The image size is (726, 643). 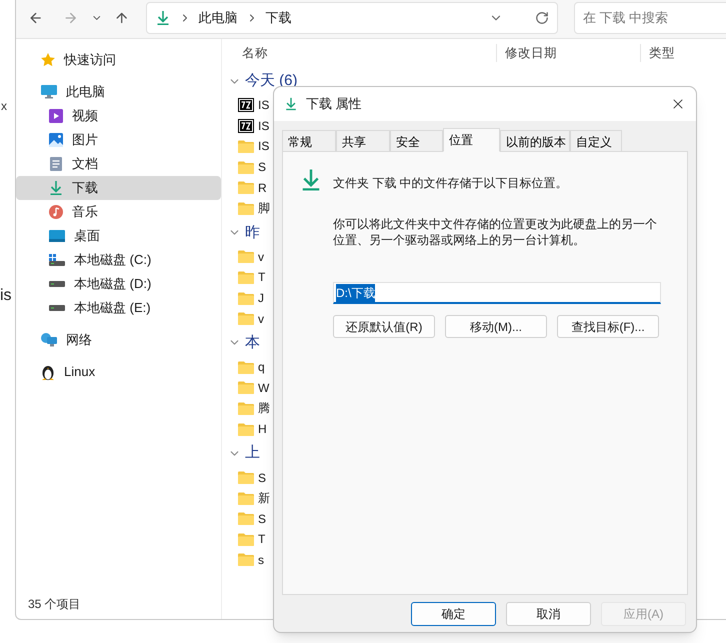 I want to click on tab: 常规, so click(x=309, y=140).